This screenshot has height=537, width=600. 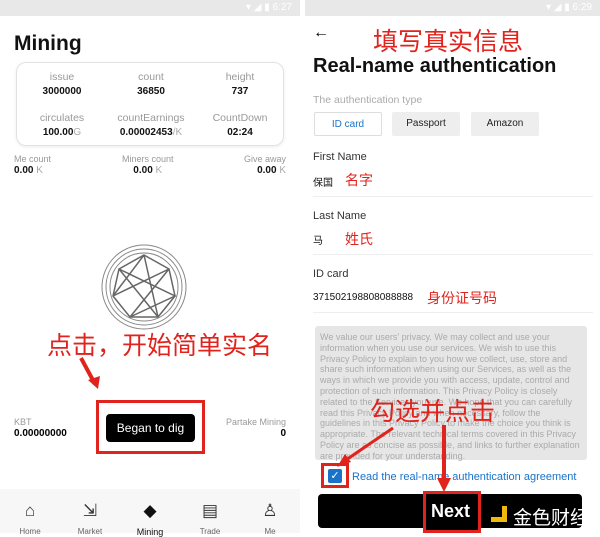 I want to click on label: count, so click(x=151, y=77).